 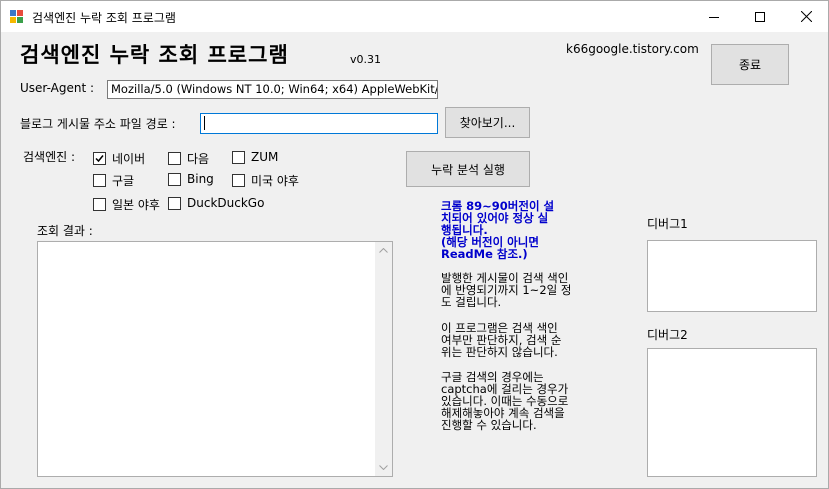 I want to click on chevron-down-icon, so click(x=383, y=467).